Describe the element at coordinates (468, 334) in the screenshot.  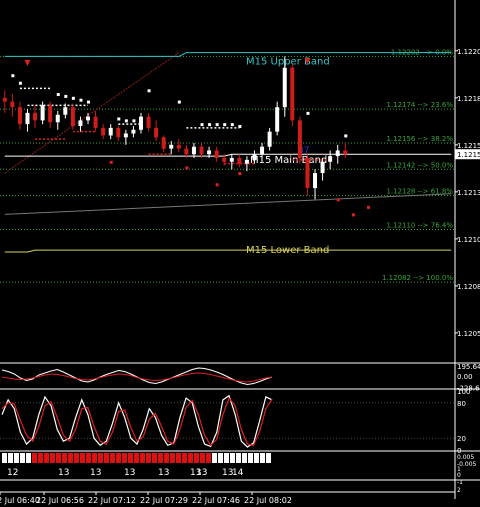
I see `y-tick-label: 1.12055` at that location.